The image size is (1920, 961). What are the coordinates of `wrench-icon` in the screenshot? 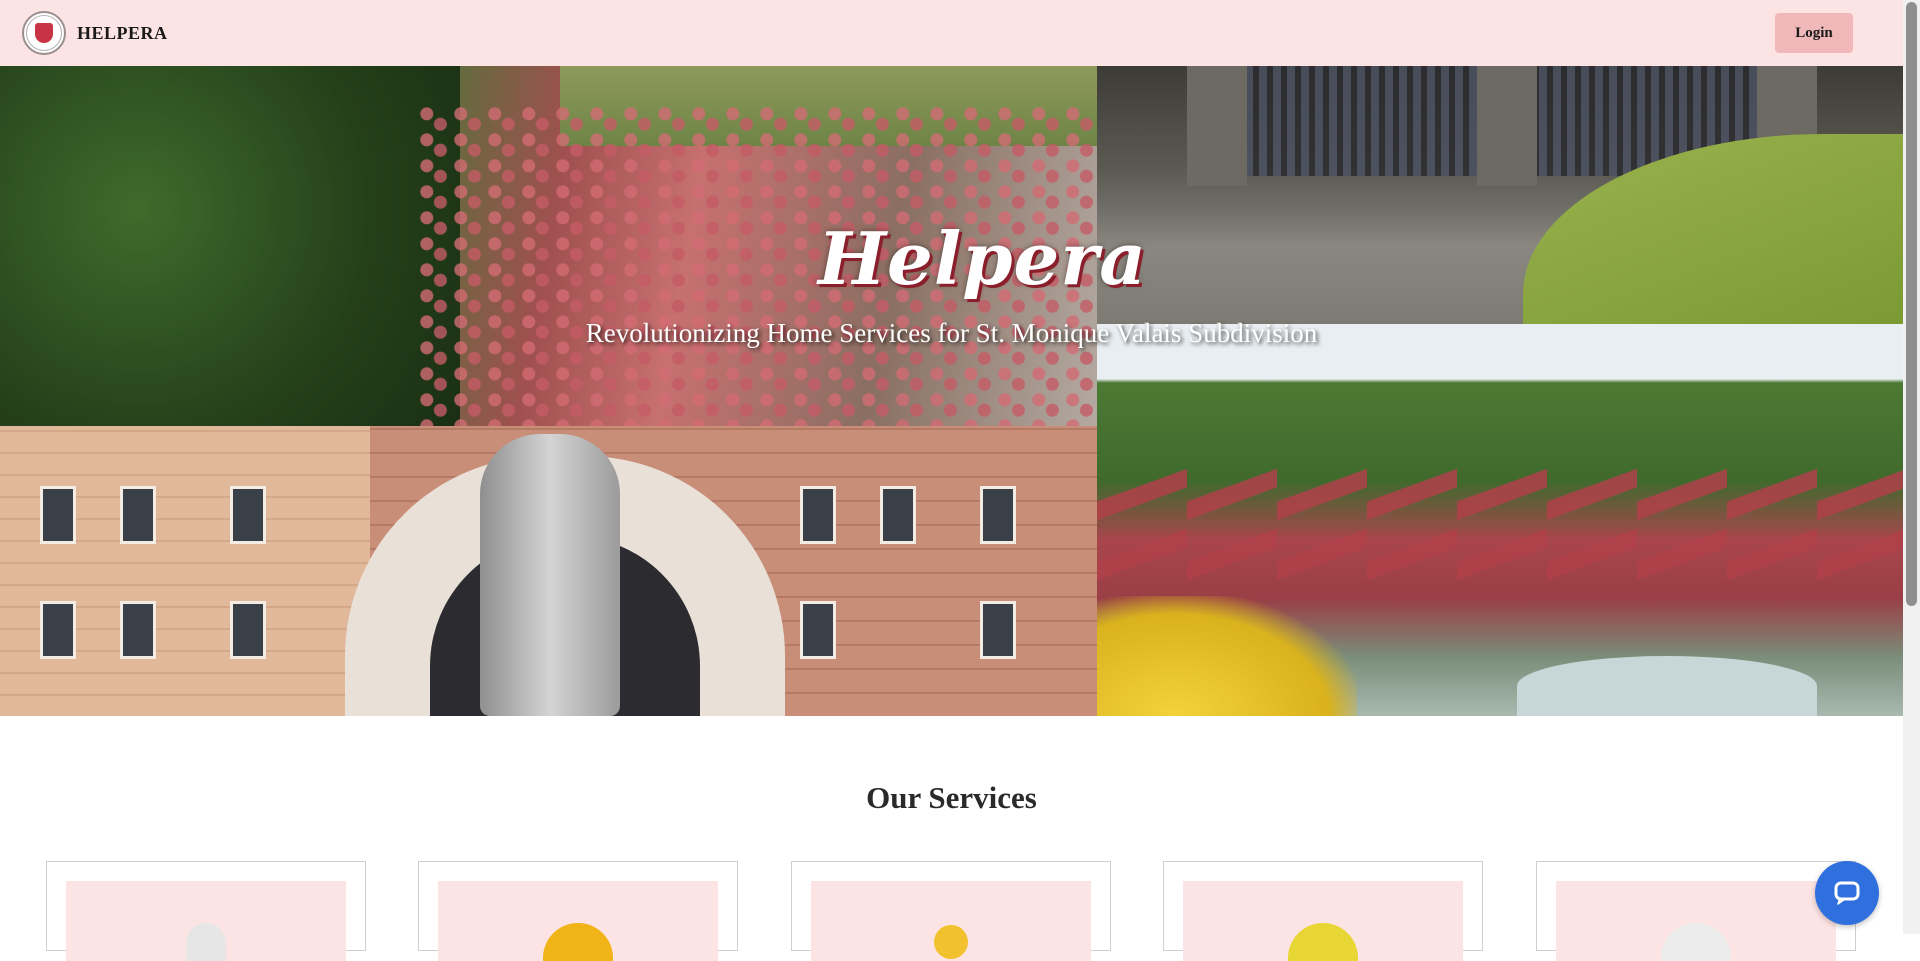 It's located at (951, 942).